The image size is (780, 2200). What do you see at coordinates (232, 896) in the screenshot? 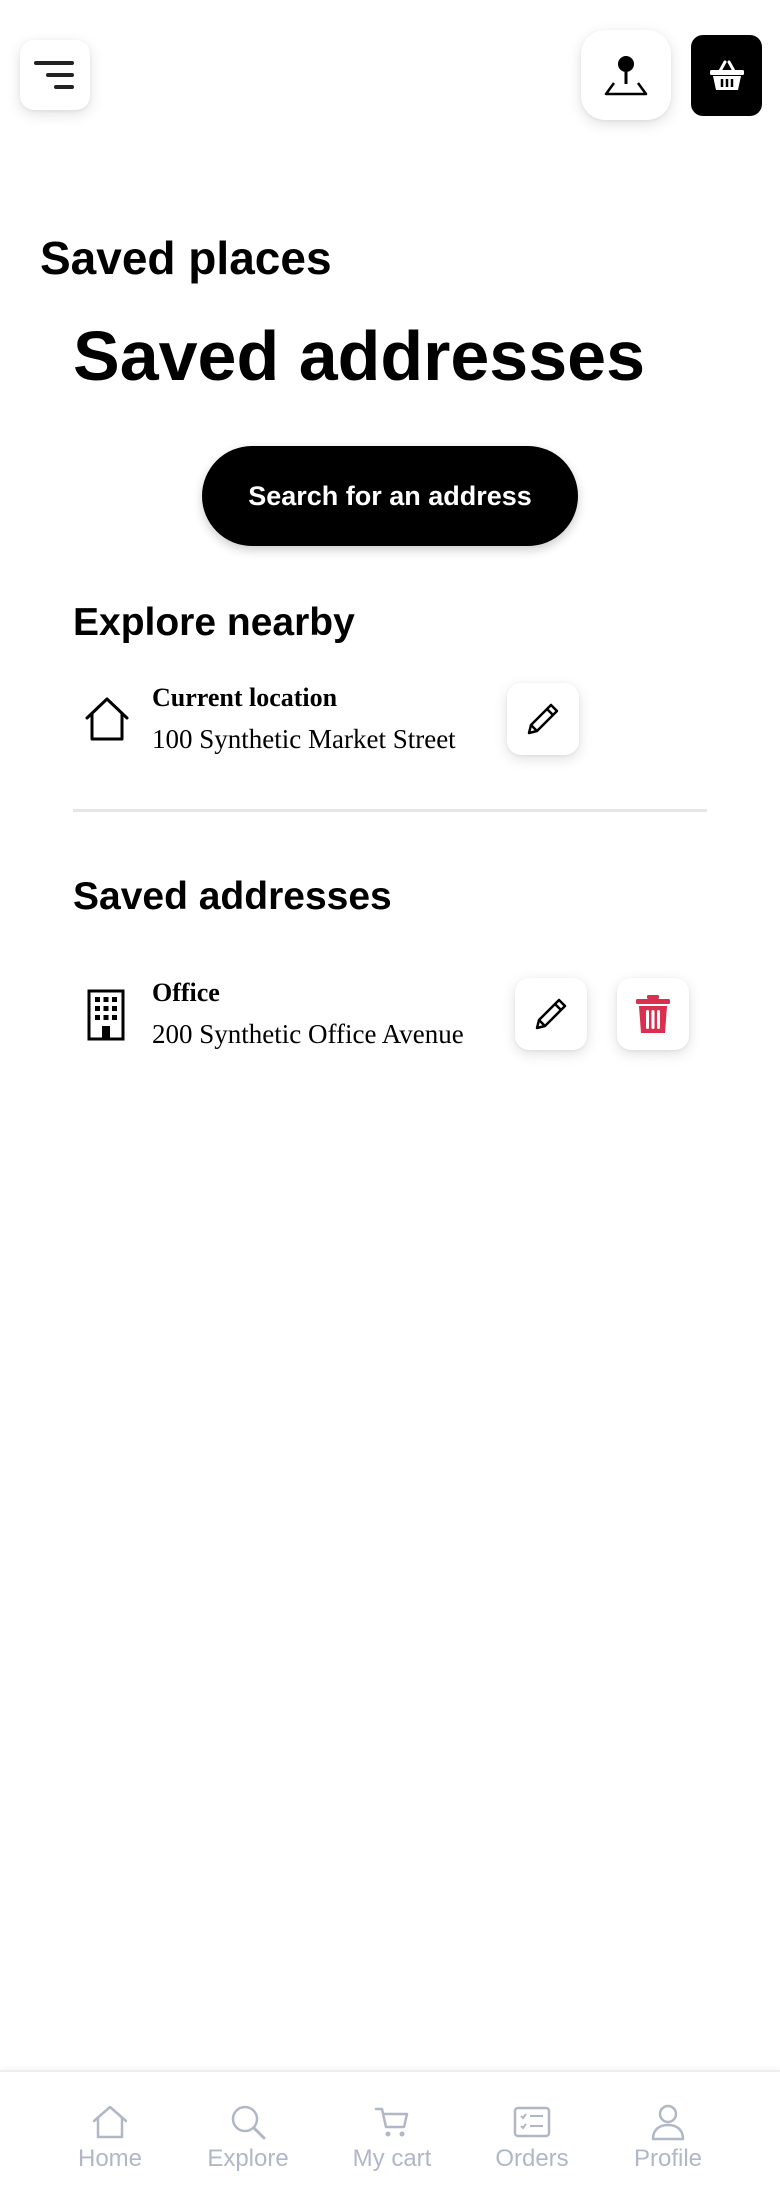
I see `saved-addresses-heading: Saved addresses` at bounding box center [232, 896].